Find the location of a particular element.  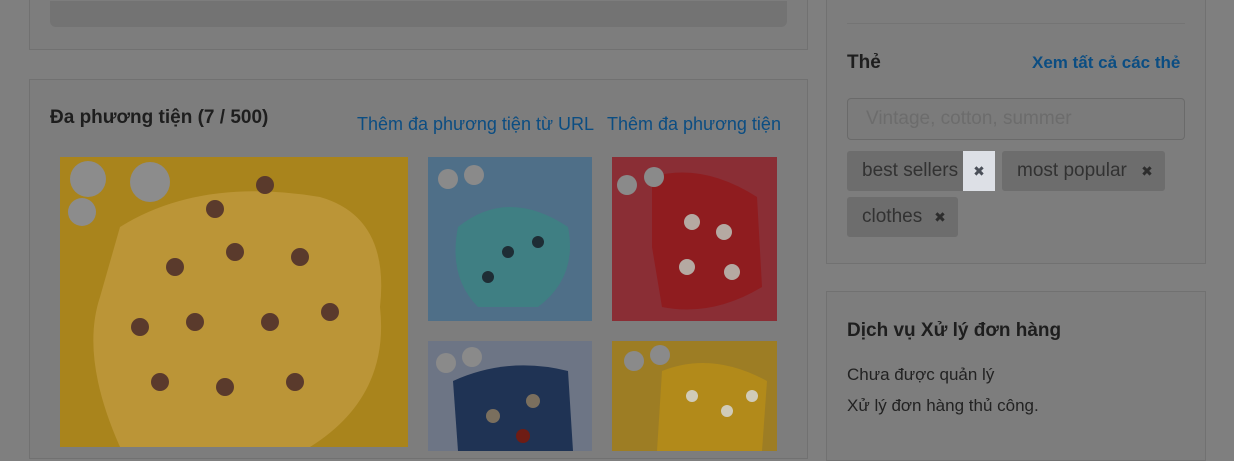

tag-chip-clothes: clothes ✖ is located at coordinates (902, 217).